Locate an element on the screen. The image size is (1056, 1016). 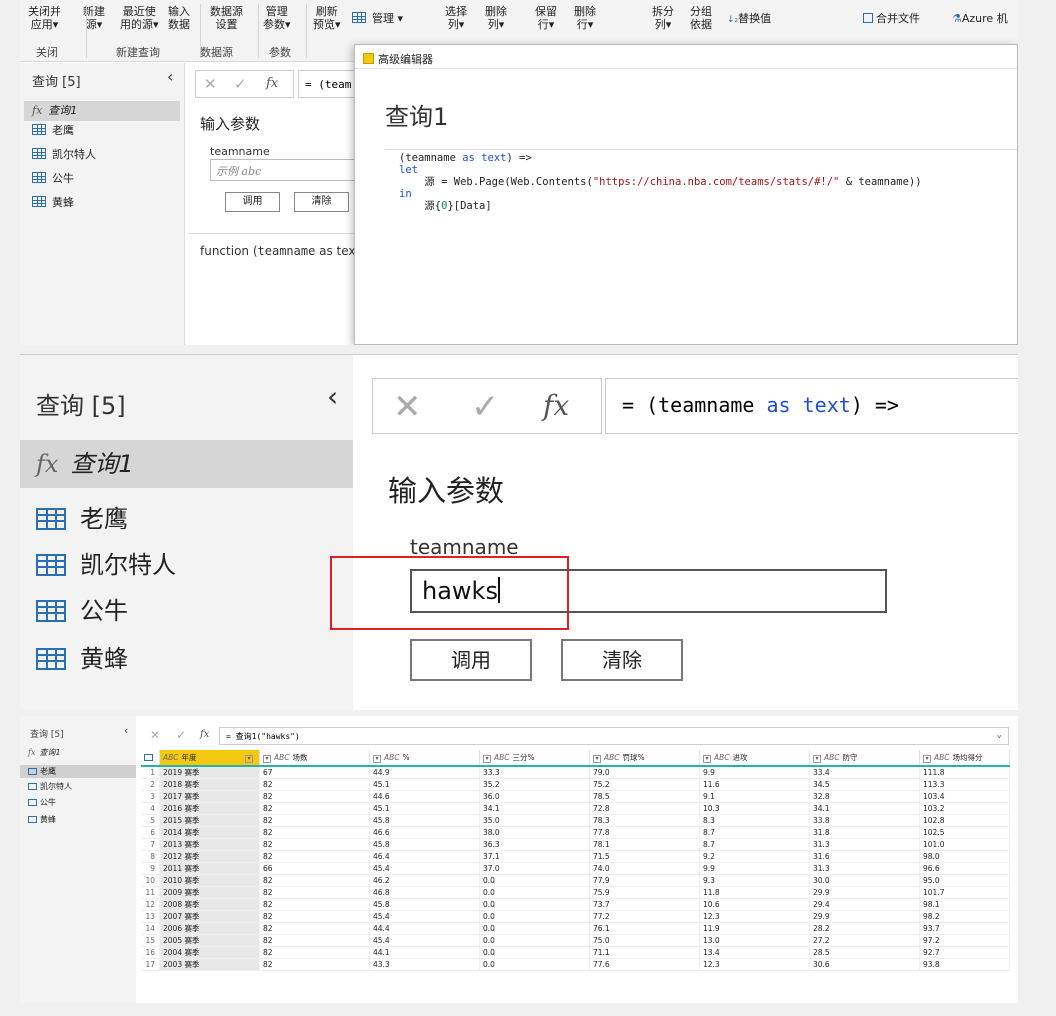
column-header: ▾ ABC 场数 is located at coordinates (314, 758).